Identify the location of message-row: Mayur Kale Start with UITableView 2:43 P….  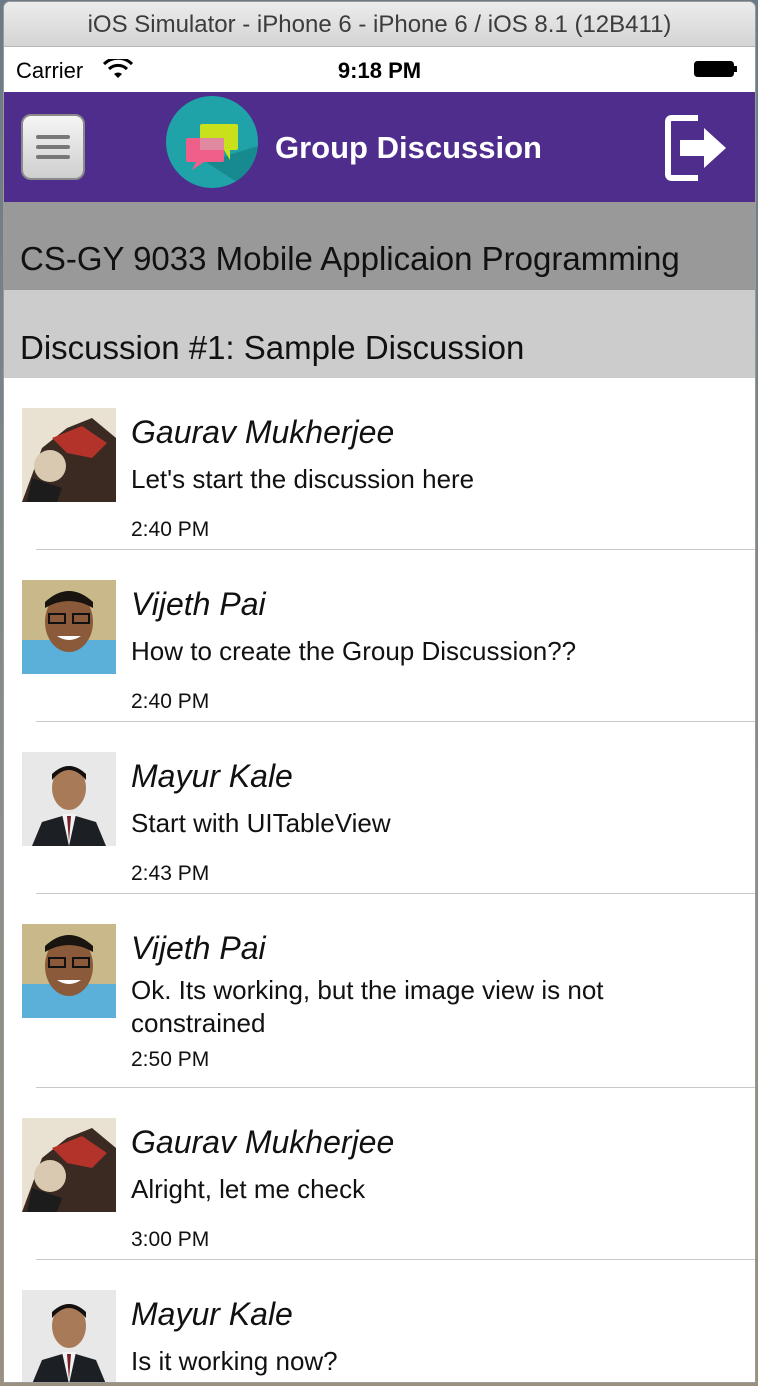
(379, 808).